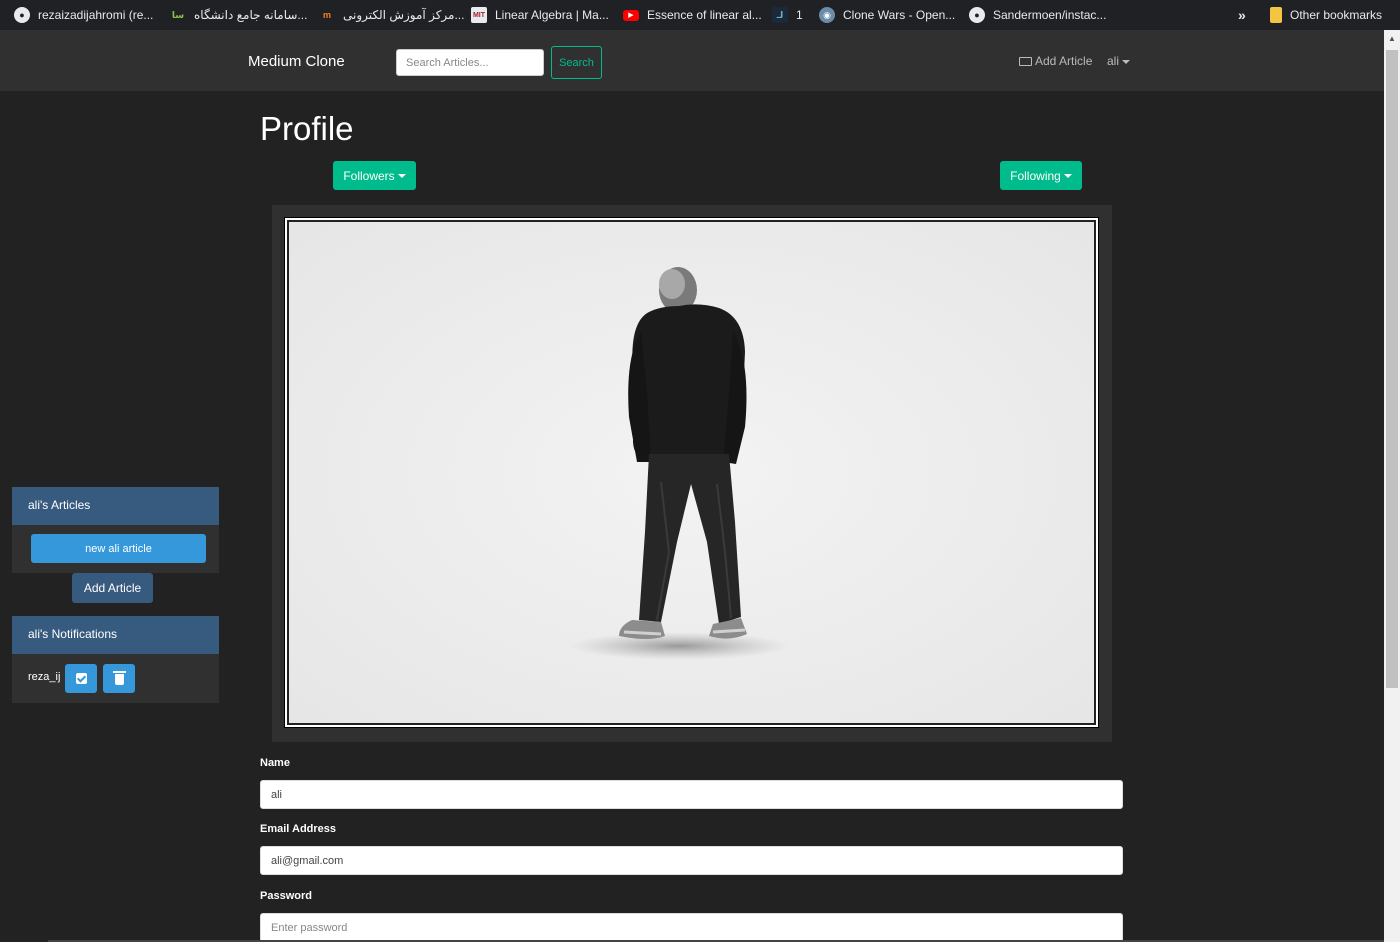 This screenshot has width=1400, height=942. I want to click on name-field, so click(691, 794).